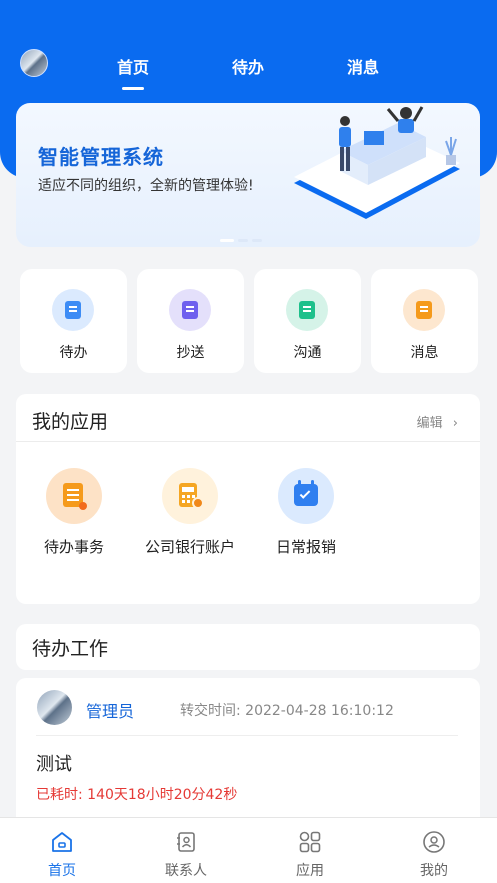  Describe the element at coordinates (146, 186) in the screenshot. I see `banner-subtitle: 适应不同的组织，全新的管理体验!` at that location.